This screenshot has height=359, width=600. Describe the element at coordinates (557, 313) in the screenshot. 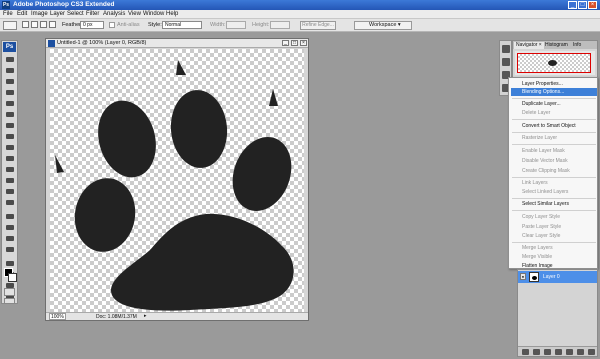

I see `layers-panel: ● Layer 0` at that location.